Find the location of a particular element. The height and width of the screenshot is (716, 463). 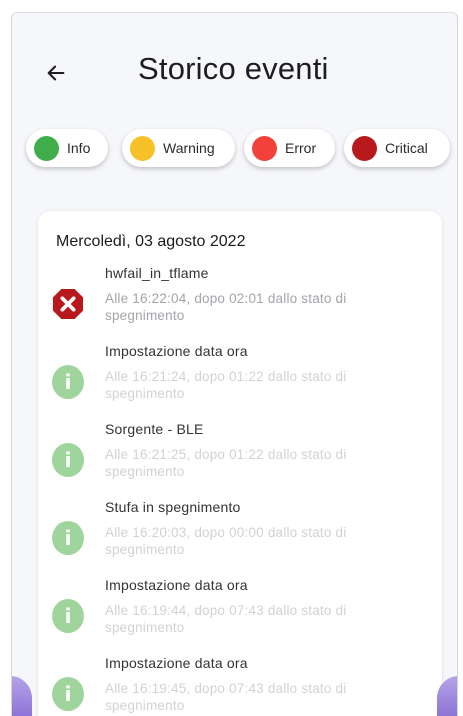

decorative-corner is located at coordinates (22, 696).